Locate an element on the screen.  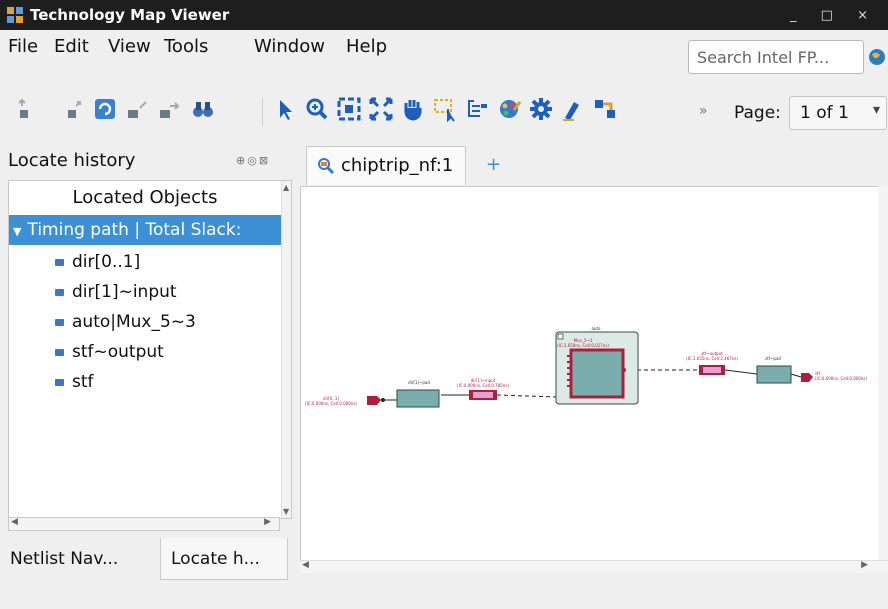
menu-edit: Edit is located at coordinates (71, 46).